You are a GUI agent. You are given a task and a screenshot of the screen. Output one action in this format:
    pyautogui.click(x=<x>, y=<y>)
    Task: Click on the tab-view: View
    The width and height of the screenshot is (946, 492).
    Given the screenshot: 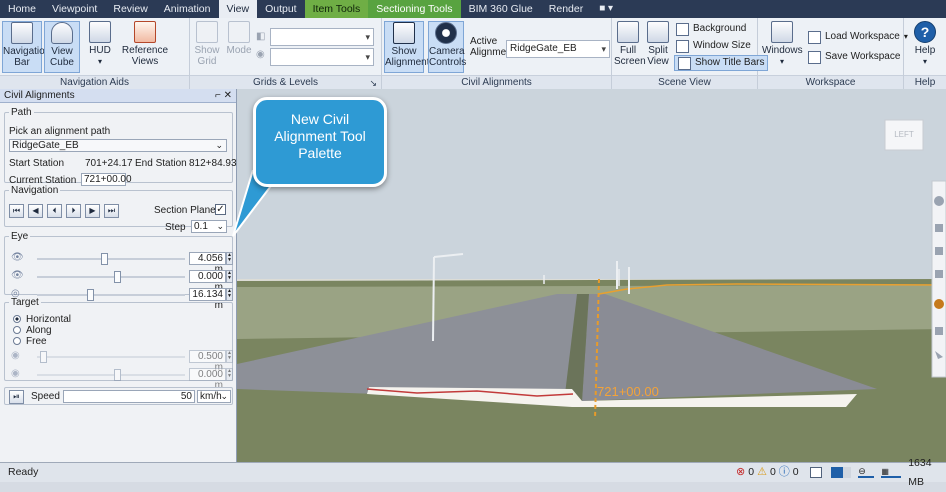 What is the action you would take?
    pyautogui.click(x=238, y=9)
    